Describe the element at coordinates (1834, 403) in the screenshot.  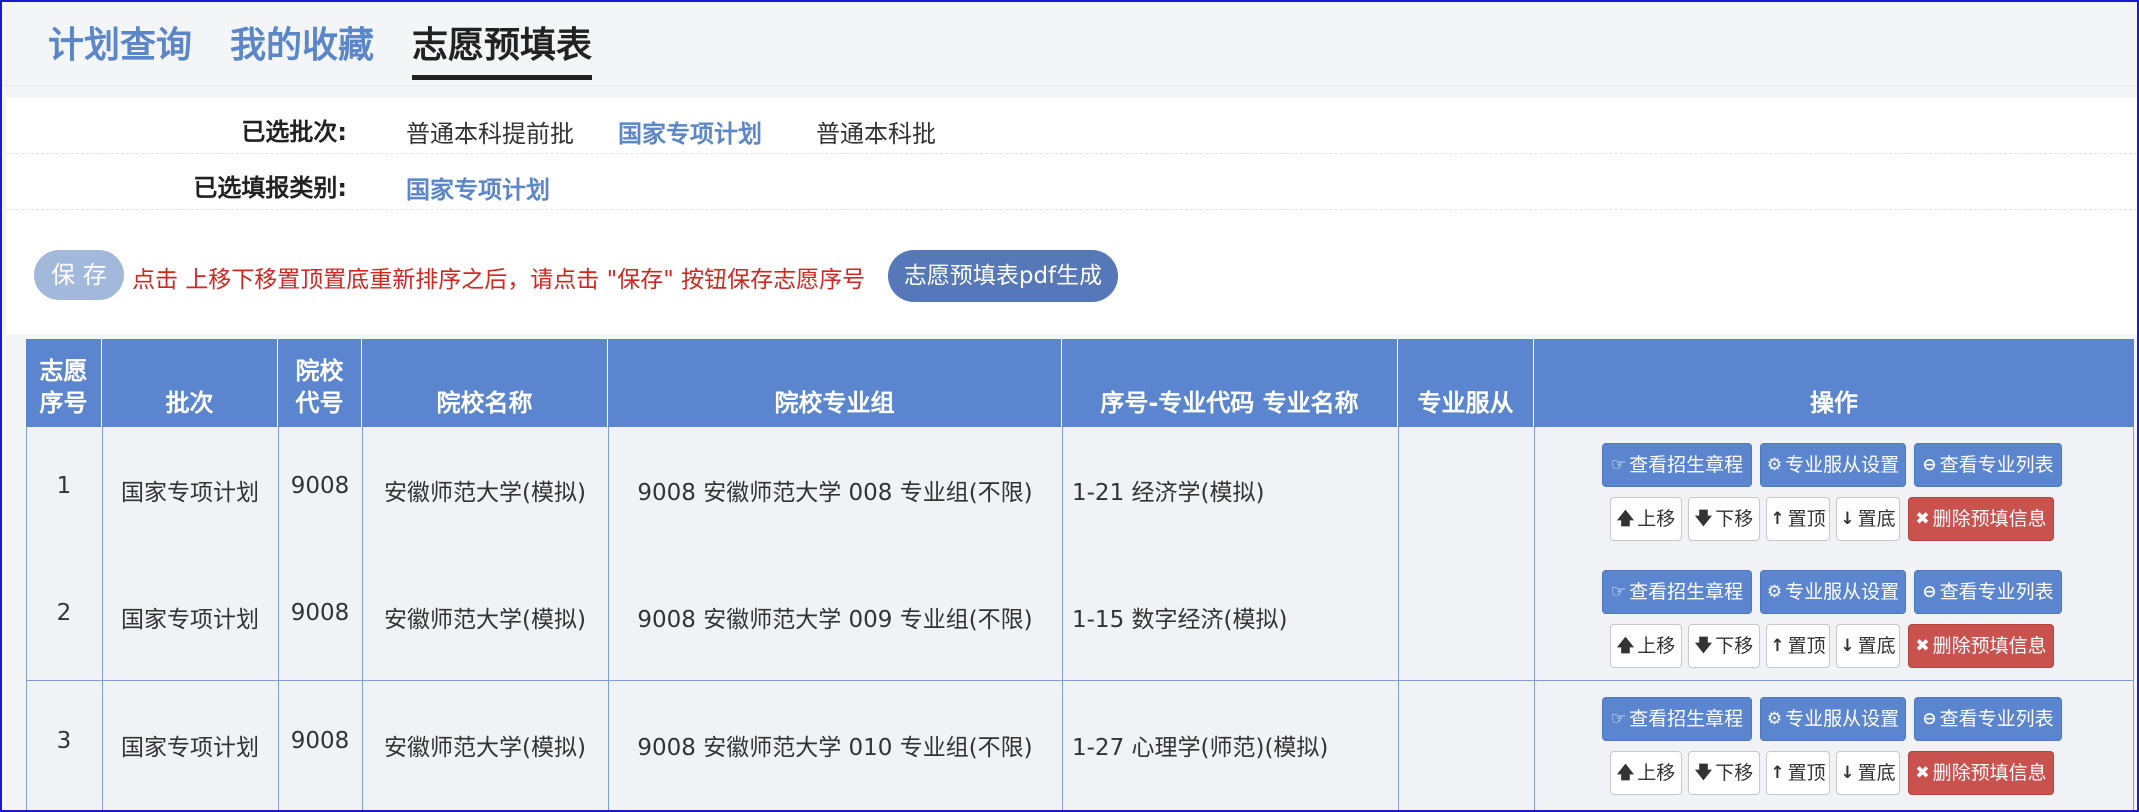
I see `header-ops: 操作` at that location.